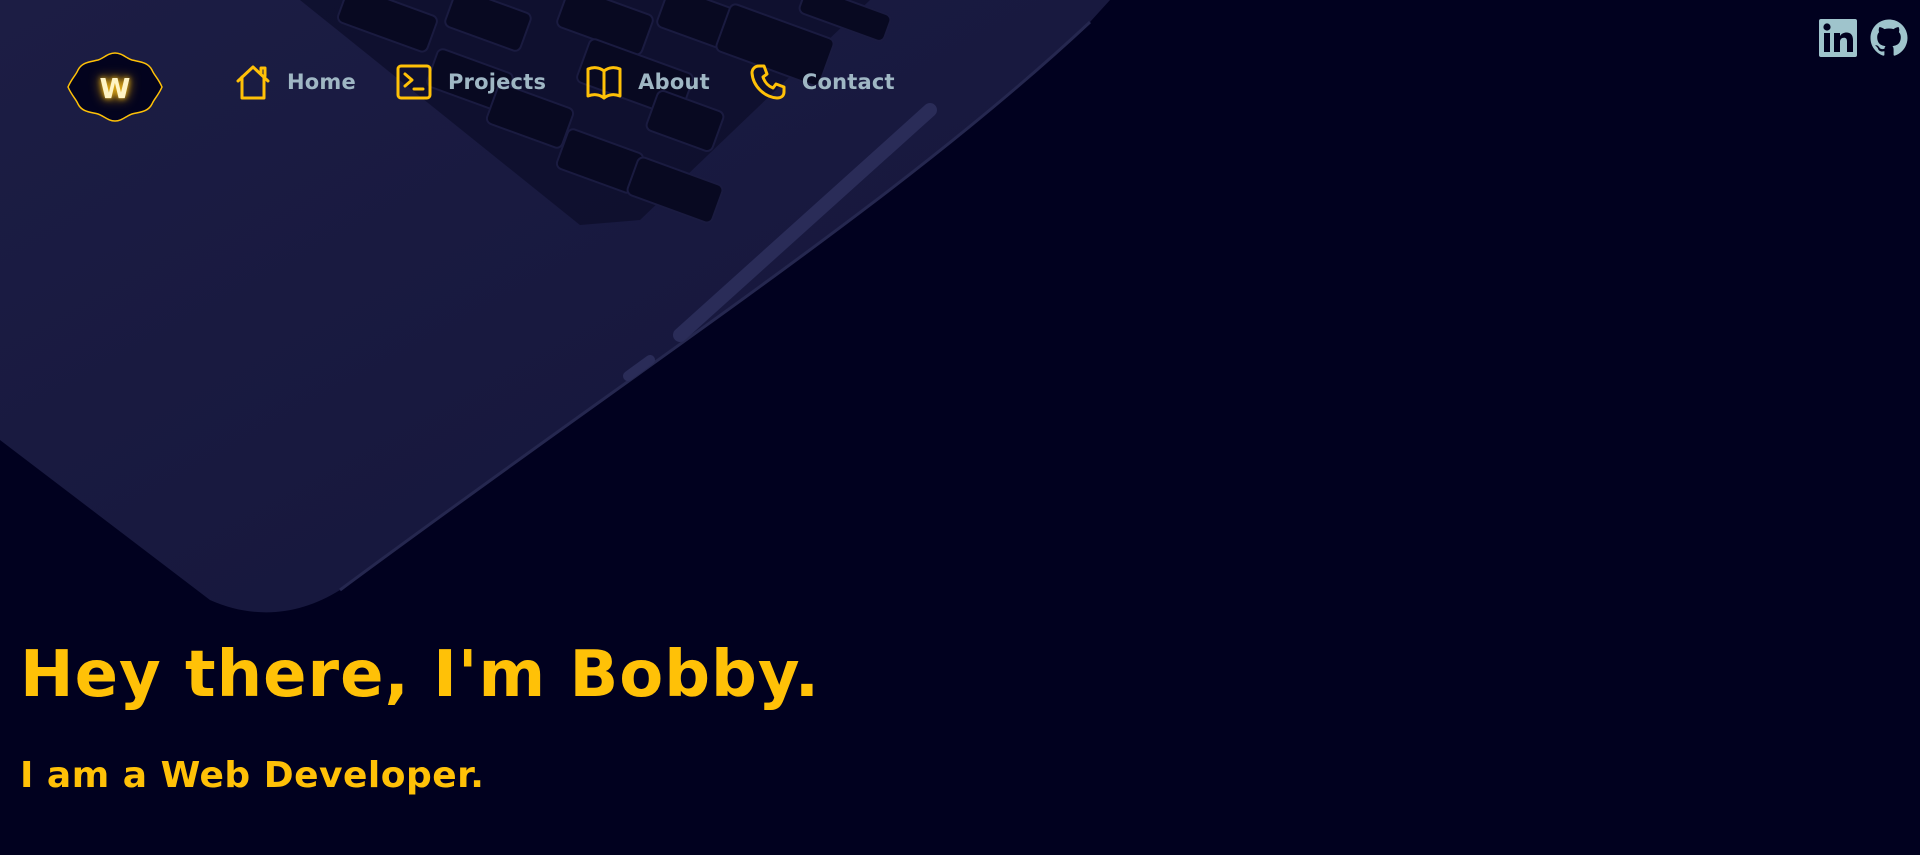 The image size is (1920, 855). I want to click on linkedin-icon, so click(1838, 38).